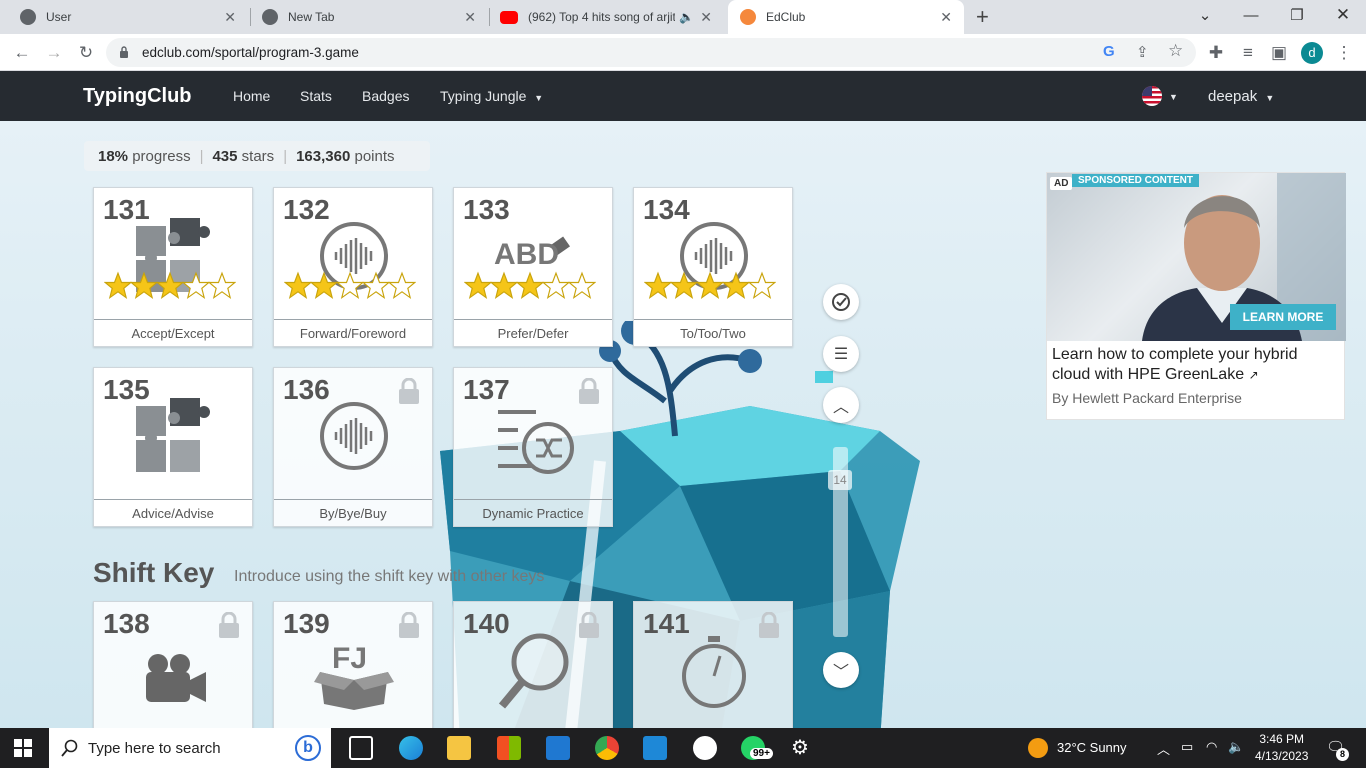 The width and height of the screenshot is (1366, 768). What do you see at coordinates (308, 748) in the screenshot?
I see `bing-icon: b` at bounding box center [308, 748].